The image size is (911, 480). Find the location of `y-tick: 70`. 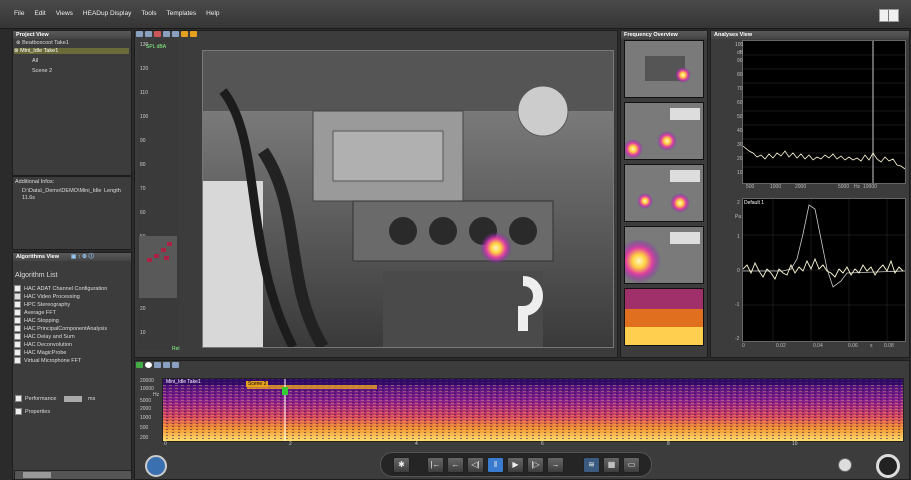

y-tick: 70 is located at coordinates (740, 89).